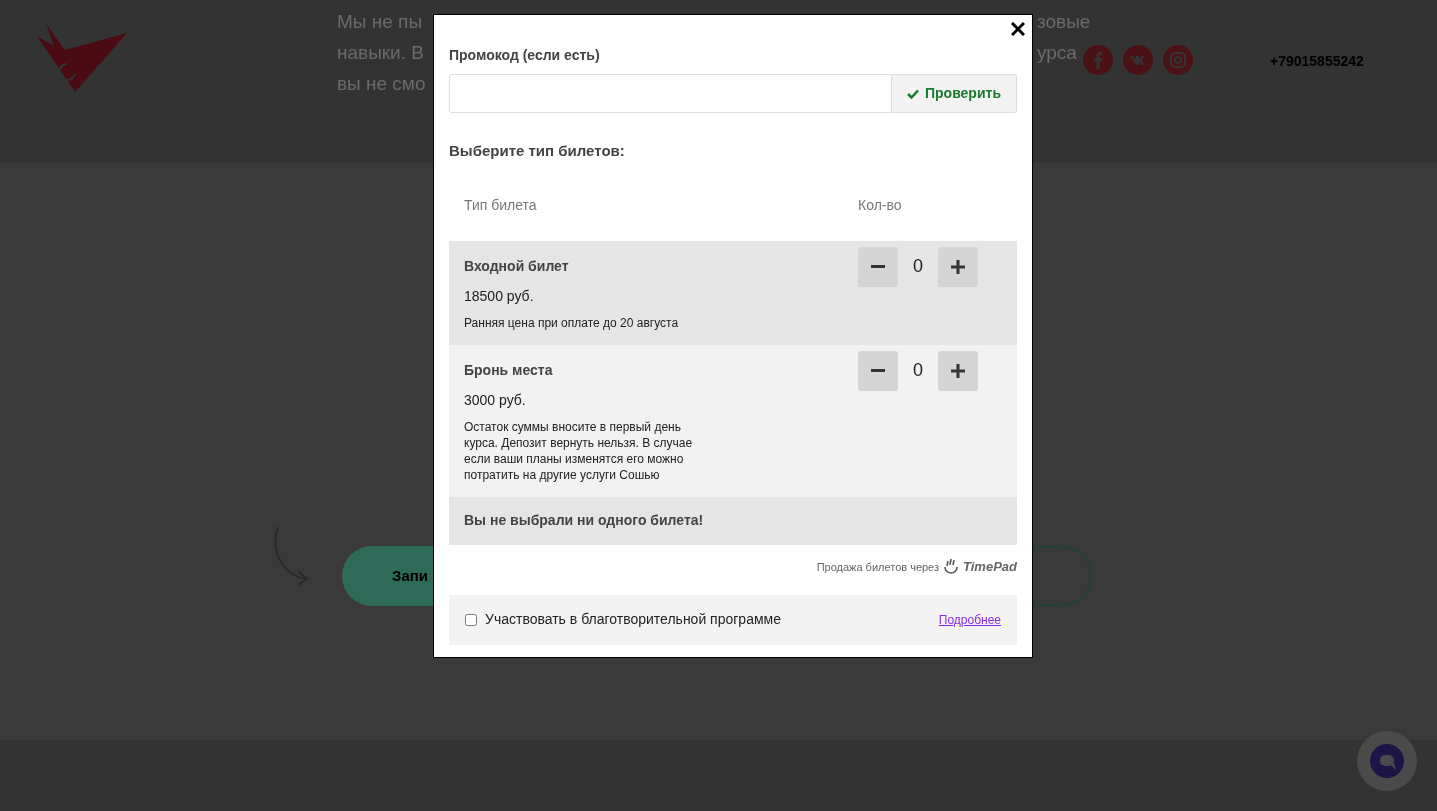 The width and height of the screenshot is (1437, 811). I want to click on powered-by-text: Продажа билетов через, so click(878, 567).